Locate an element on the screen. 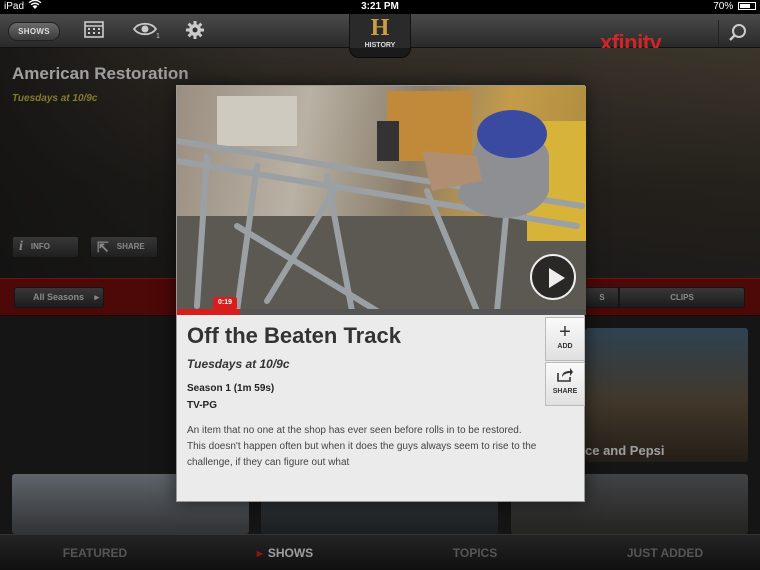  playback-time-badge: 0:19 is located at coordinates (225, 303).